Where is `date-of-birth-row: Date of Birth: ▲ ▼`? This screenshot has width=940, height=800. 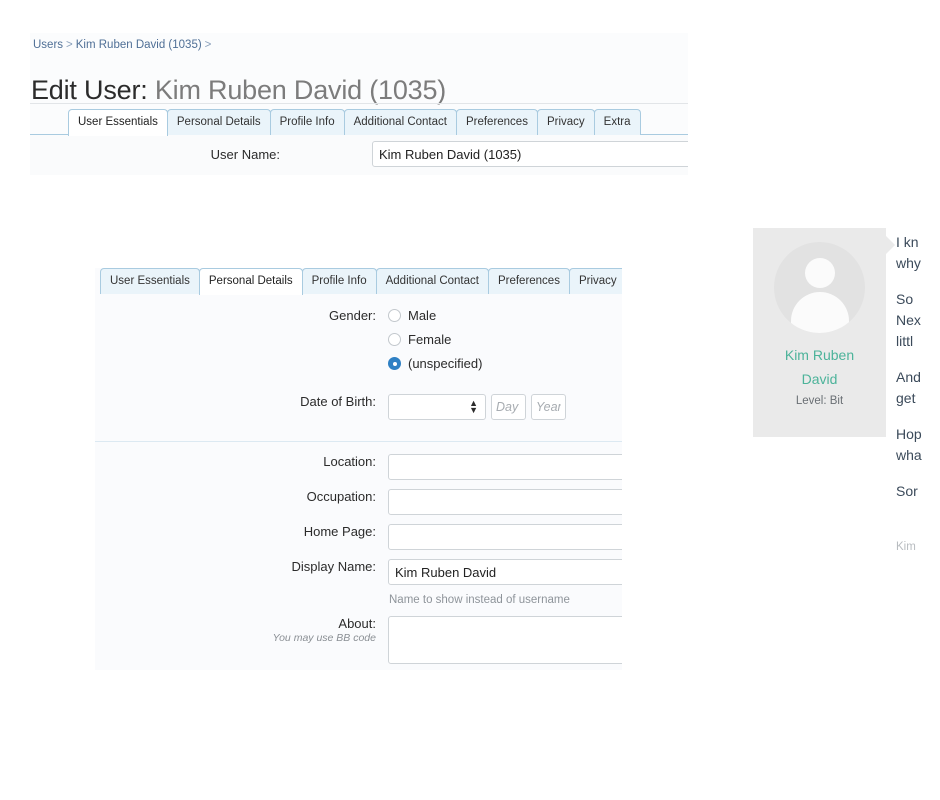
date-of-birth-row: Date of Birth: ▲ ▼ is located at coordinates (358, 411).